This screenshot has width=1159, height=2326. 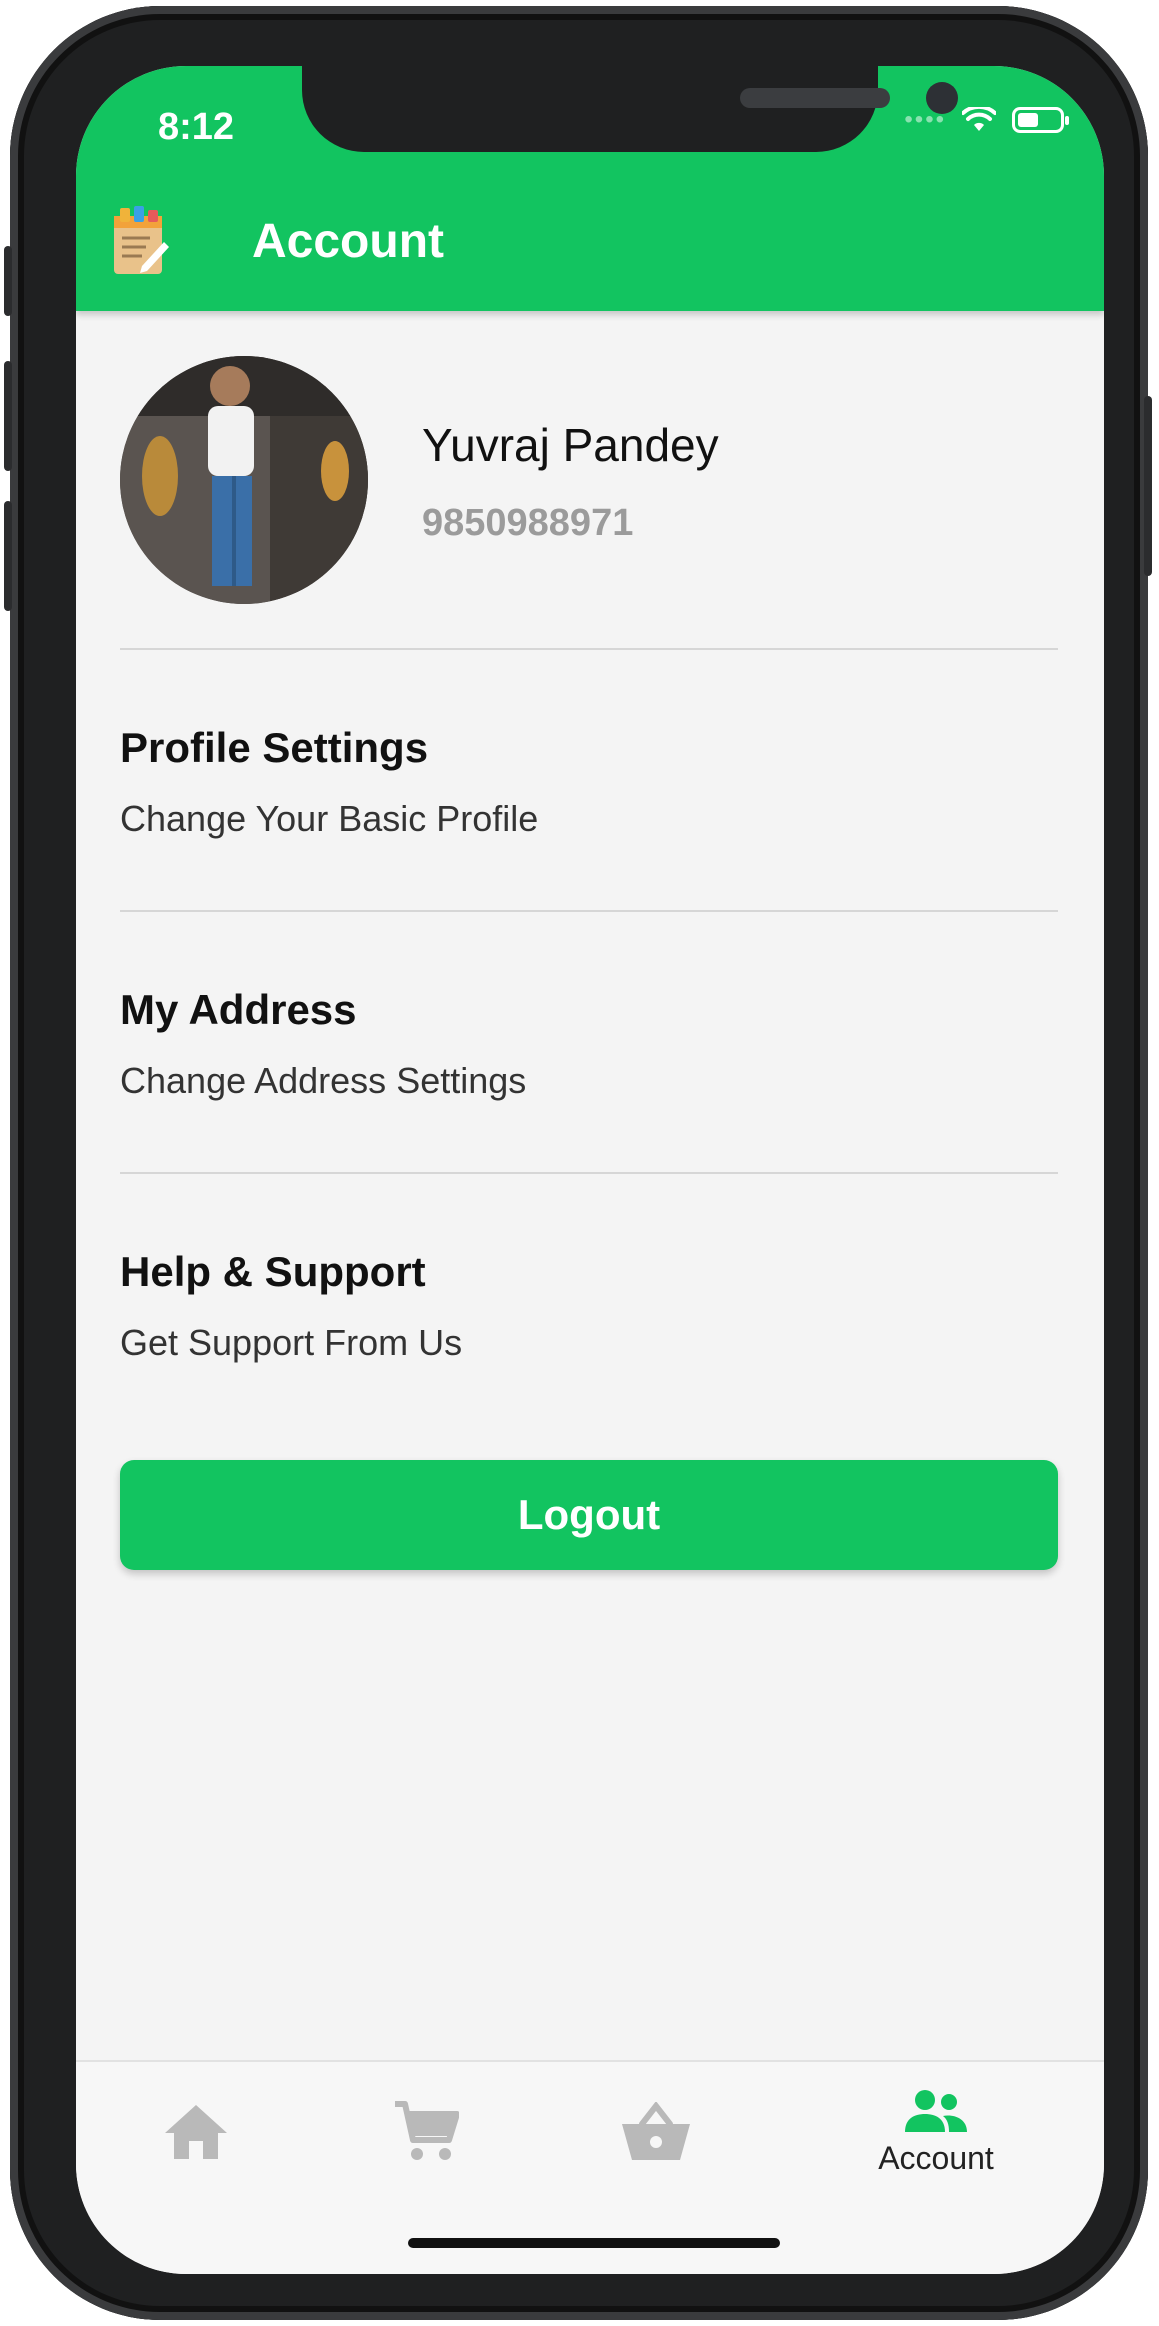 What do you see at coordinates (141, 240) in the screenshot?
I see `notepad-pencil-icon` at bounding box center [141, 240].